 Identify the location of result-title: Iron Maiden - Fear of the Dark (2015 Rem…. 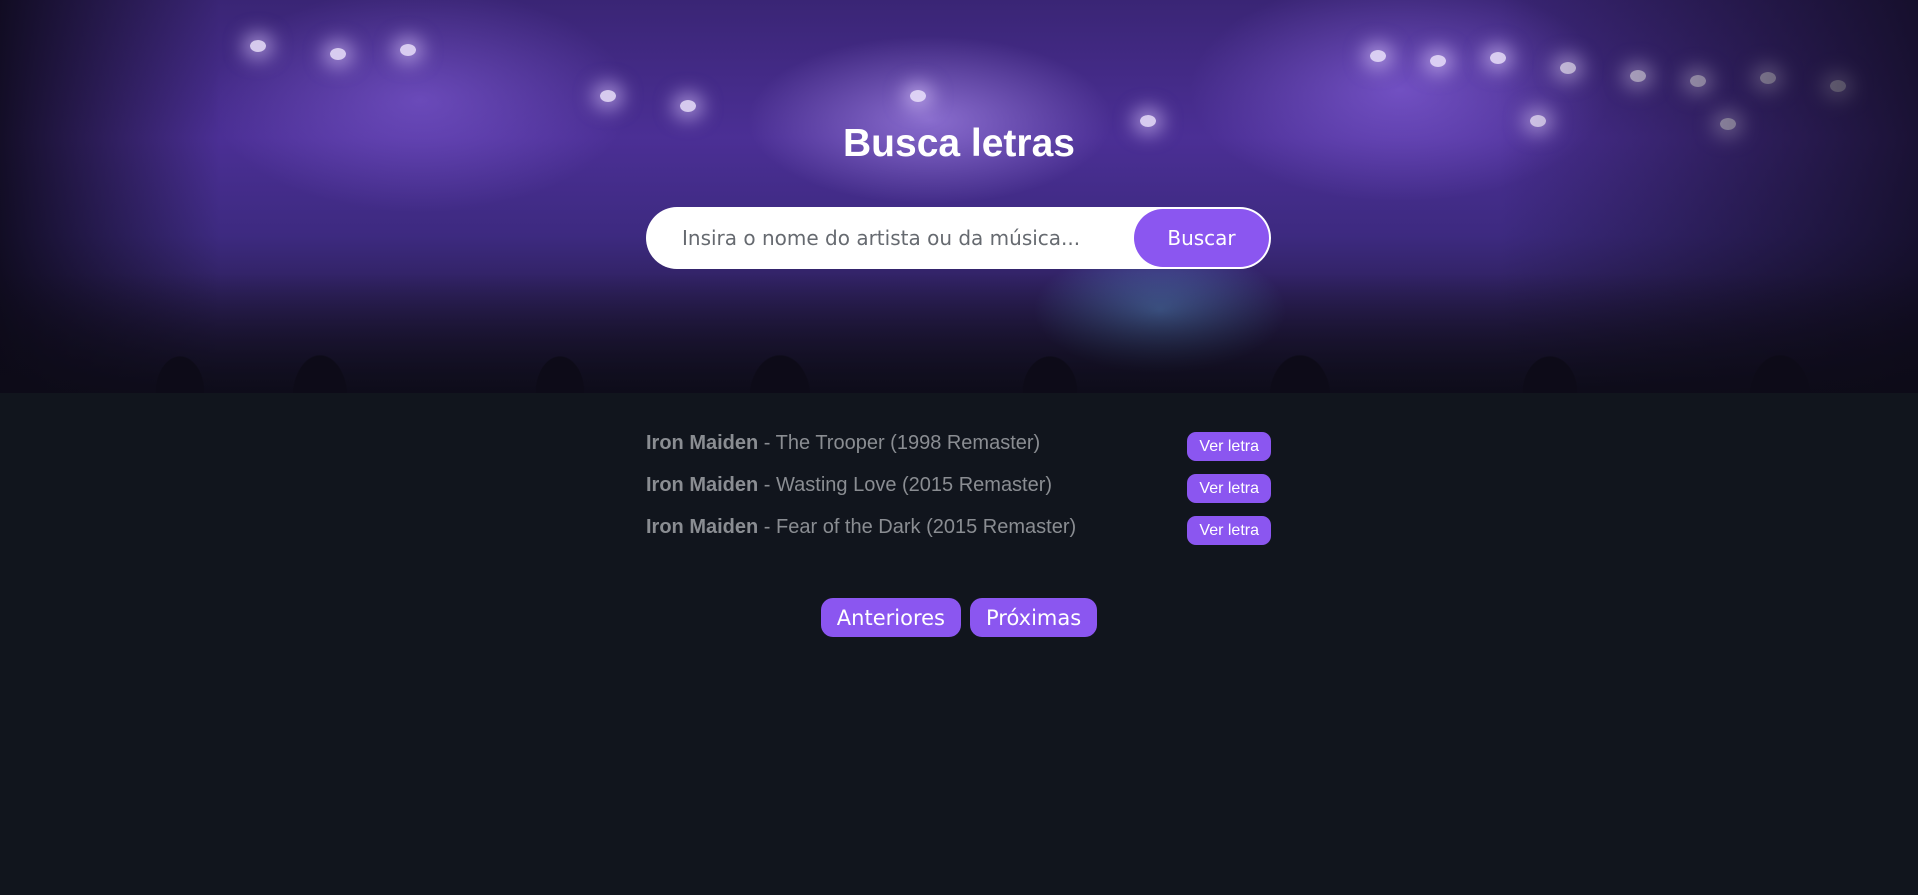
(861, 525).